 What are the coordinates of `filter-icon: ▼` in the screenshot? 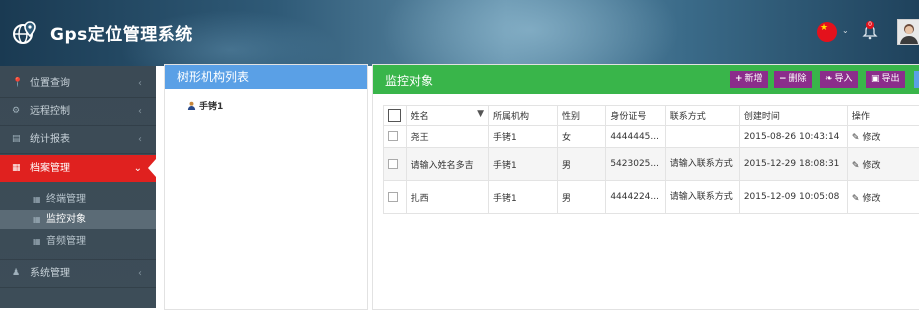 It's located at (480, 114).